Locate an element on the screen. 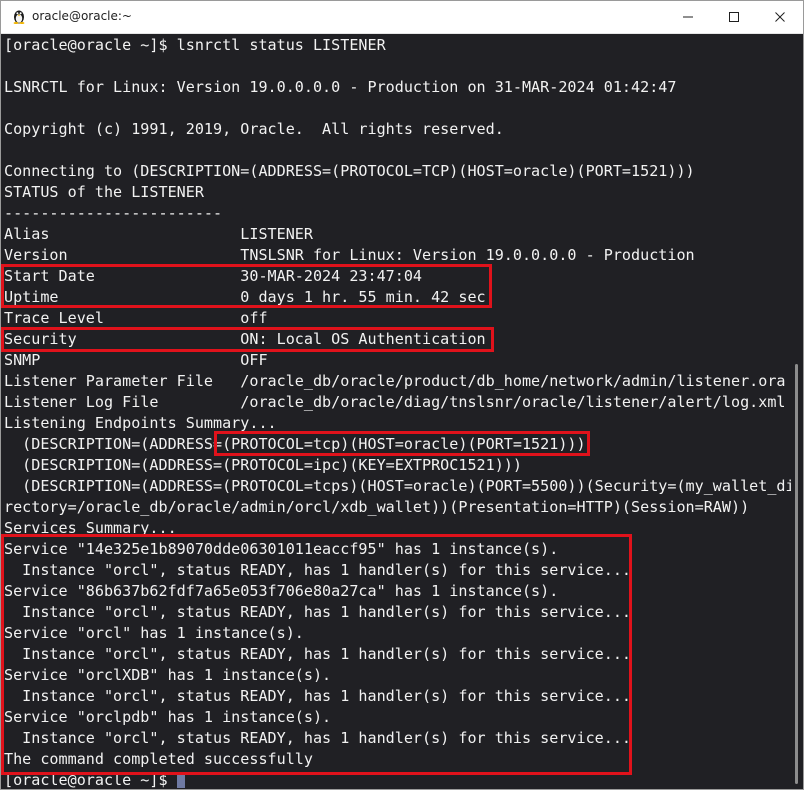 This screenshot has height=790, width=804. terminal-line: Trace Level off is located at coordinates (136, 318).